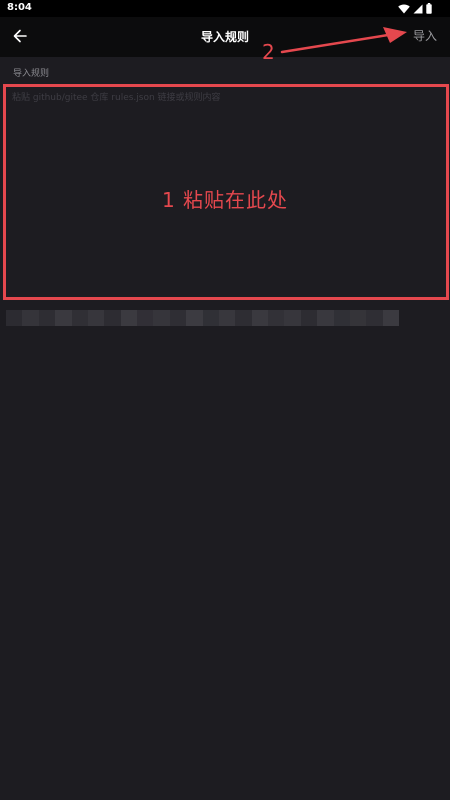 This screenshot has width=450, height=800. Describe the element at coordinates (418, 9) in the screenshot. I see `cellular-signal-icon` at that location.